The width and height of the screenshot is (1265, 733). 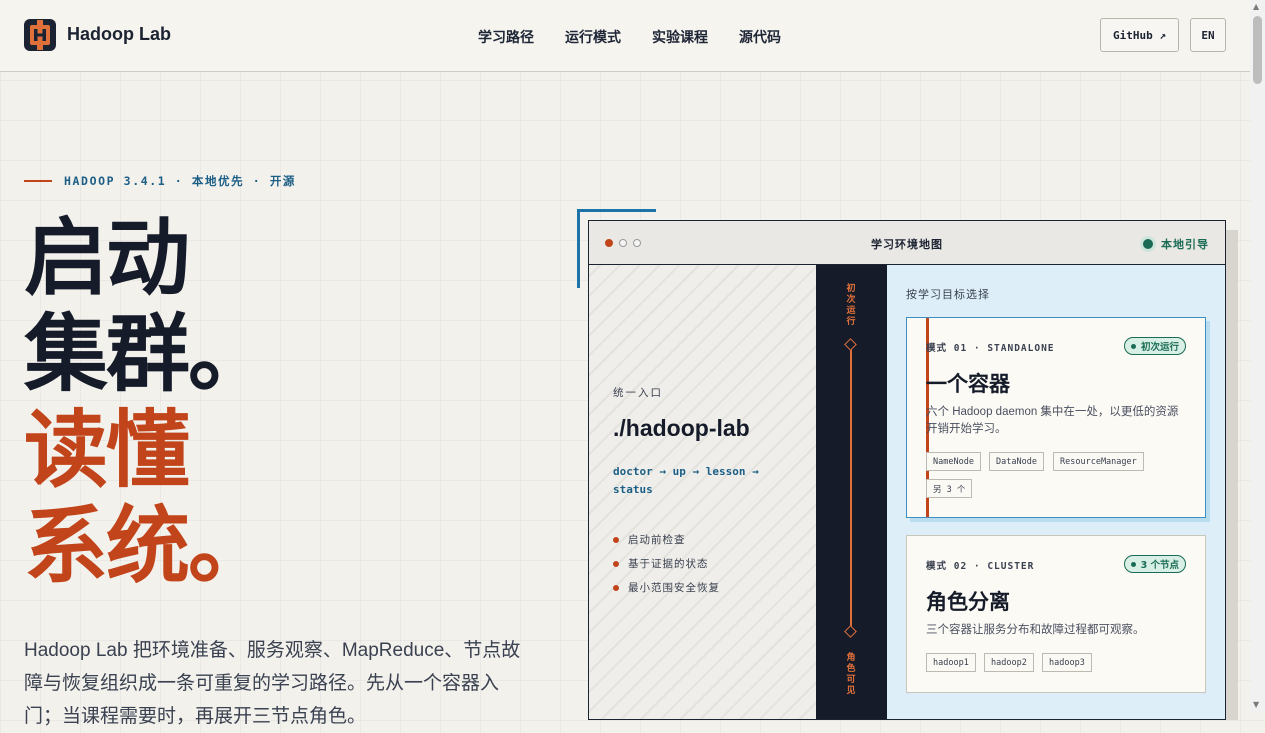 What do you see at coordinates (980, 566) in the screenshot?
I see `card-meta: 模式 02 · CLUSTER` at bounding box center [980, 566].